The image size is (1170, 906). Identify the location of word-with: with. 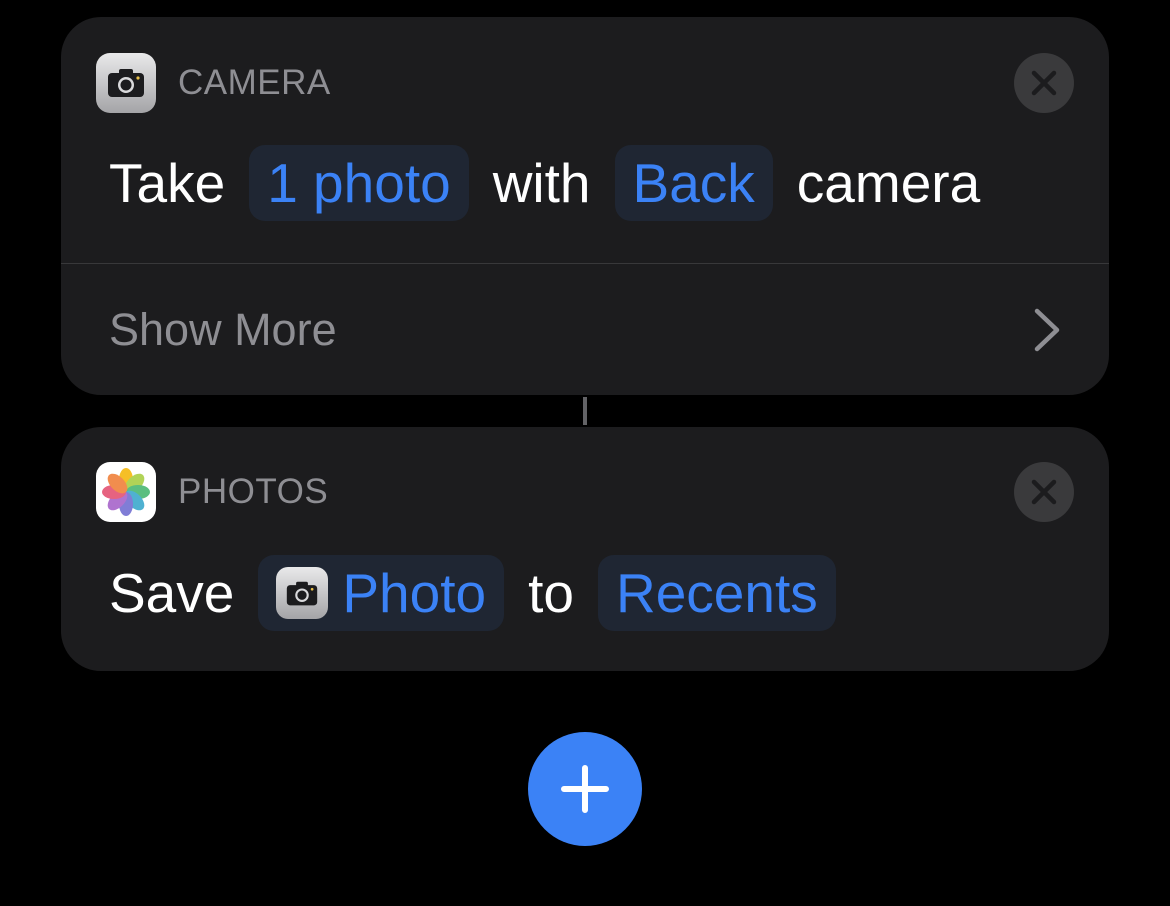
(541, 183).